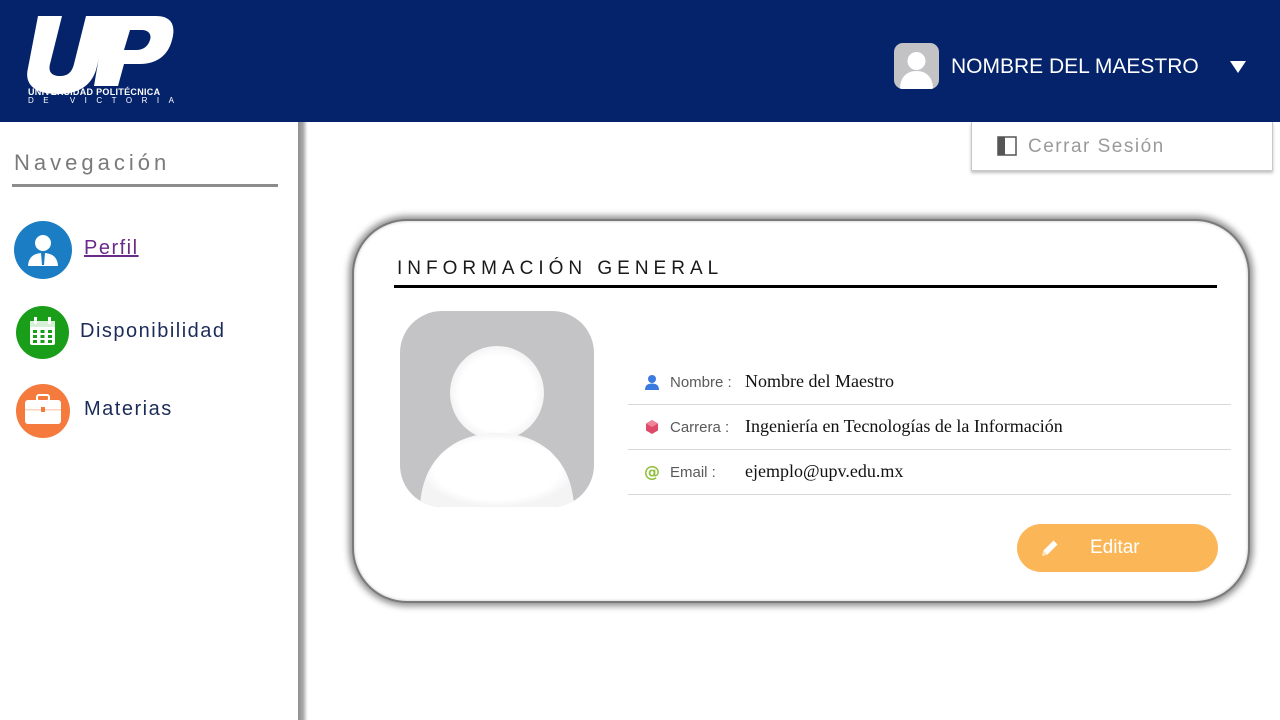 The height and width of the screenshot is (720, 1280). I want to click on info-label: Email :, so click(693, 472).